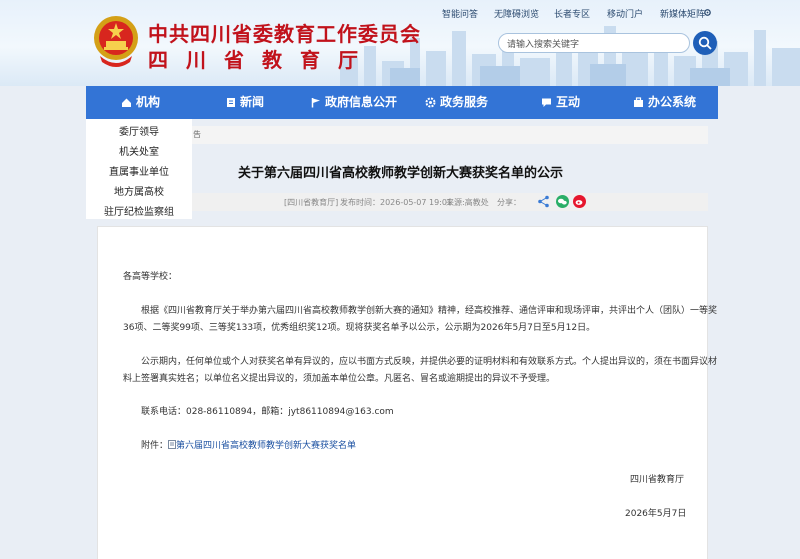 This screenshot has width=800, height=559. Describe the element at coordinates (657, 480) in the screenshot. I see `signature: 四川省教育厅` at that location.